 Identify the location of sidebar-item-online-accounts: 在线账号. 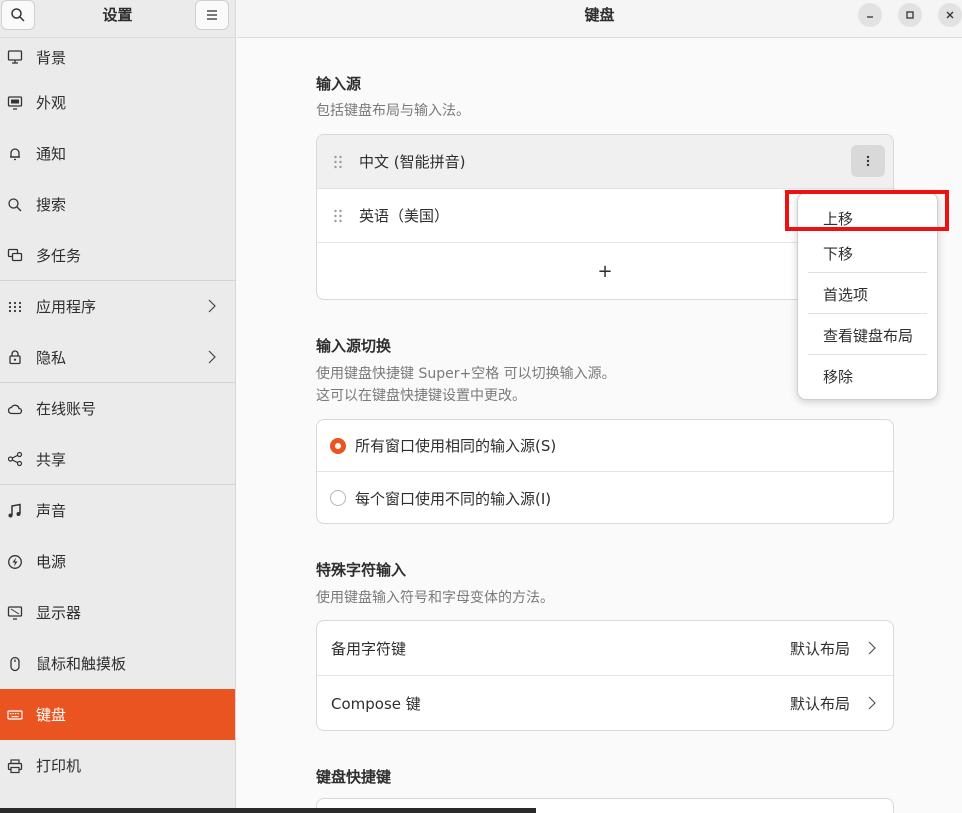
(117, 408).